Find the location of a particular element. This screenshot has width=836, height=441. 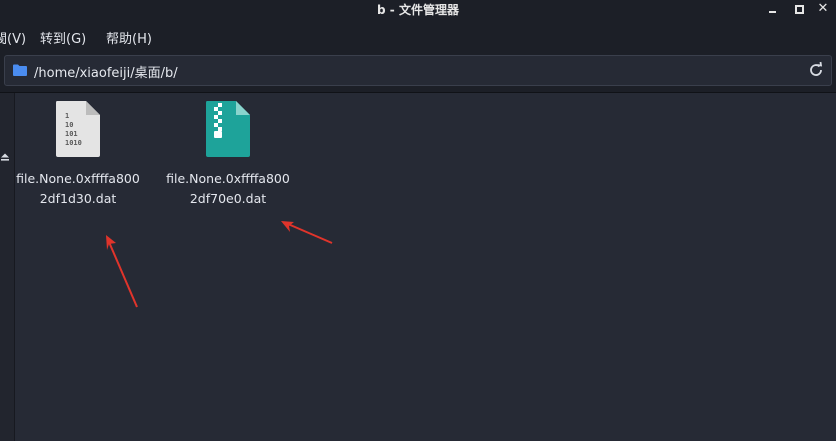

menu-bar: 閥(V) 转到(G) 帮助(H) is located at coordinates (418, 36).